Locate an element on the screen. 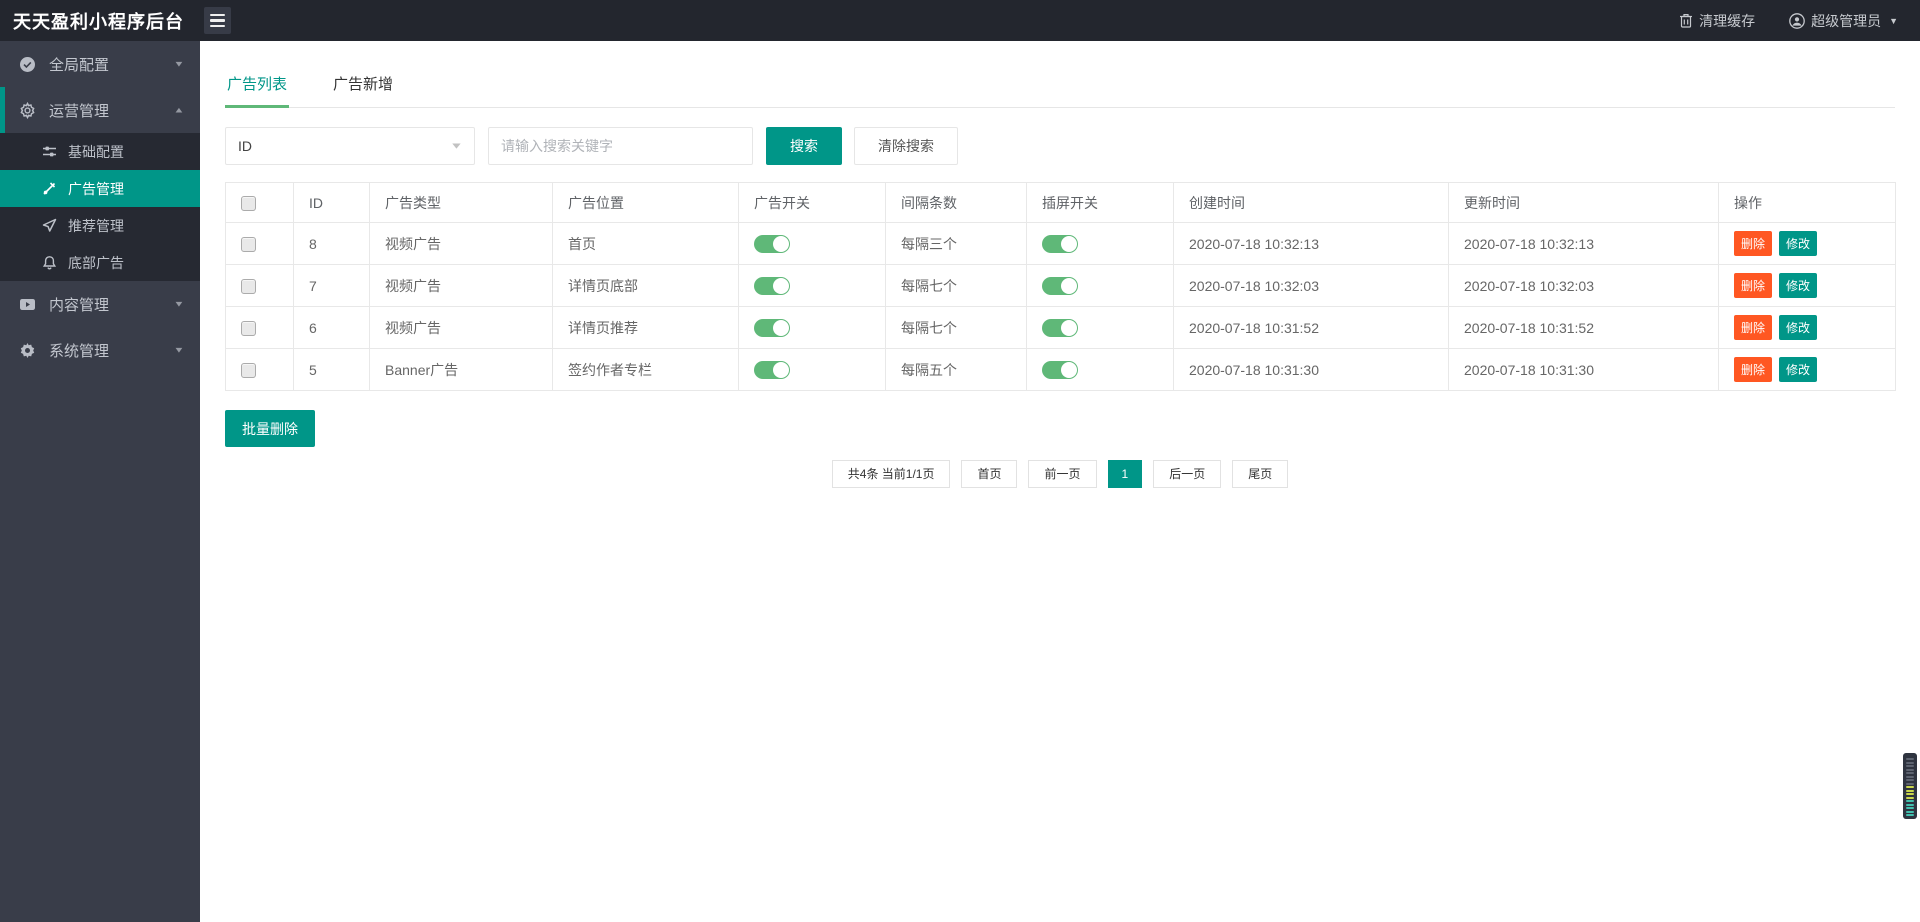  user-menu: 超级管理员 ▼ is located at coordinates (1843, 21).